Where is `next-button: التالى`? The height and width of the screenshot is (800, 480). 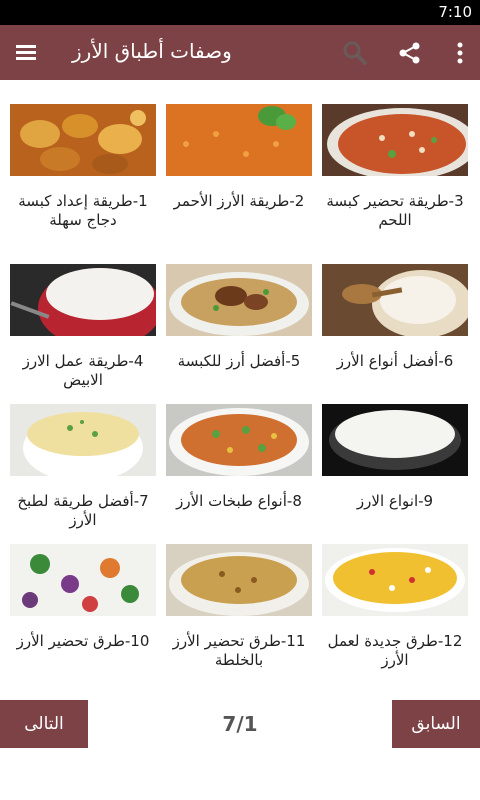
next-button: التالى is located at coordinates (44, 724).